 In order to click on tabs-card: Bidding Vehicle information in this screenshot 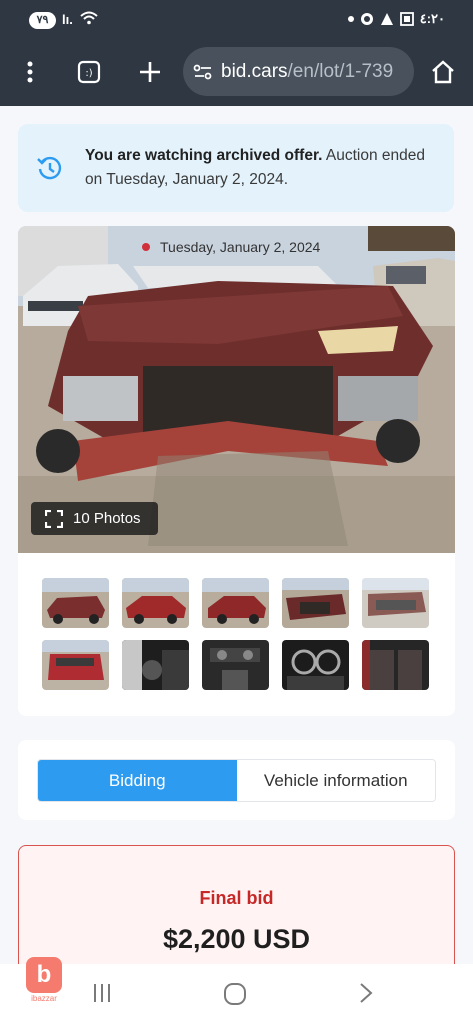, I will do `click(236, 780)`.